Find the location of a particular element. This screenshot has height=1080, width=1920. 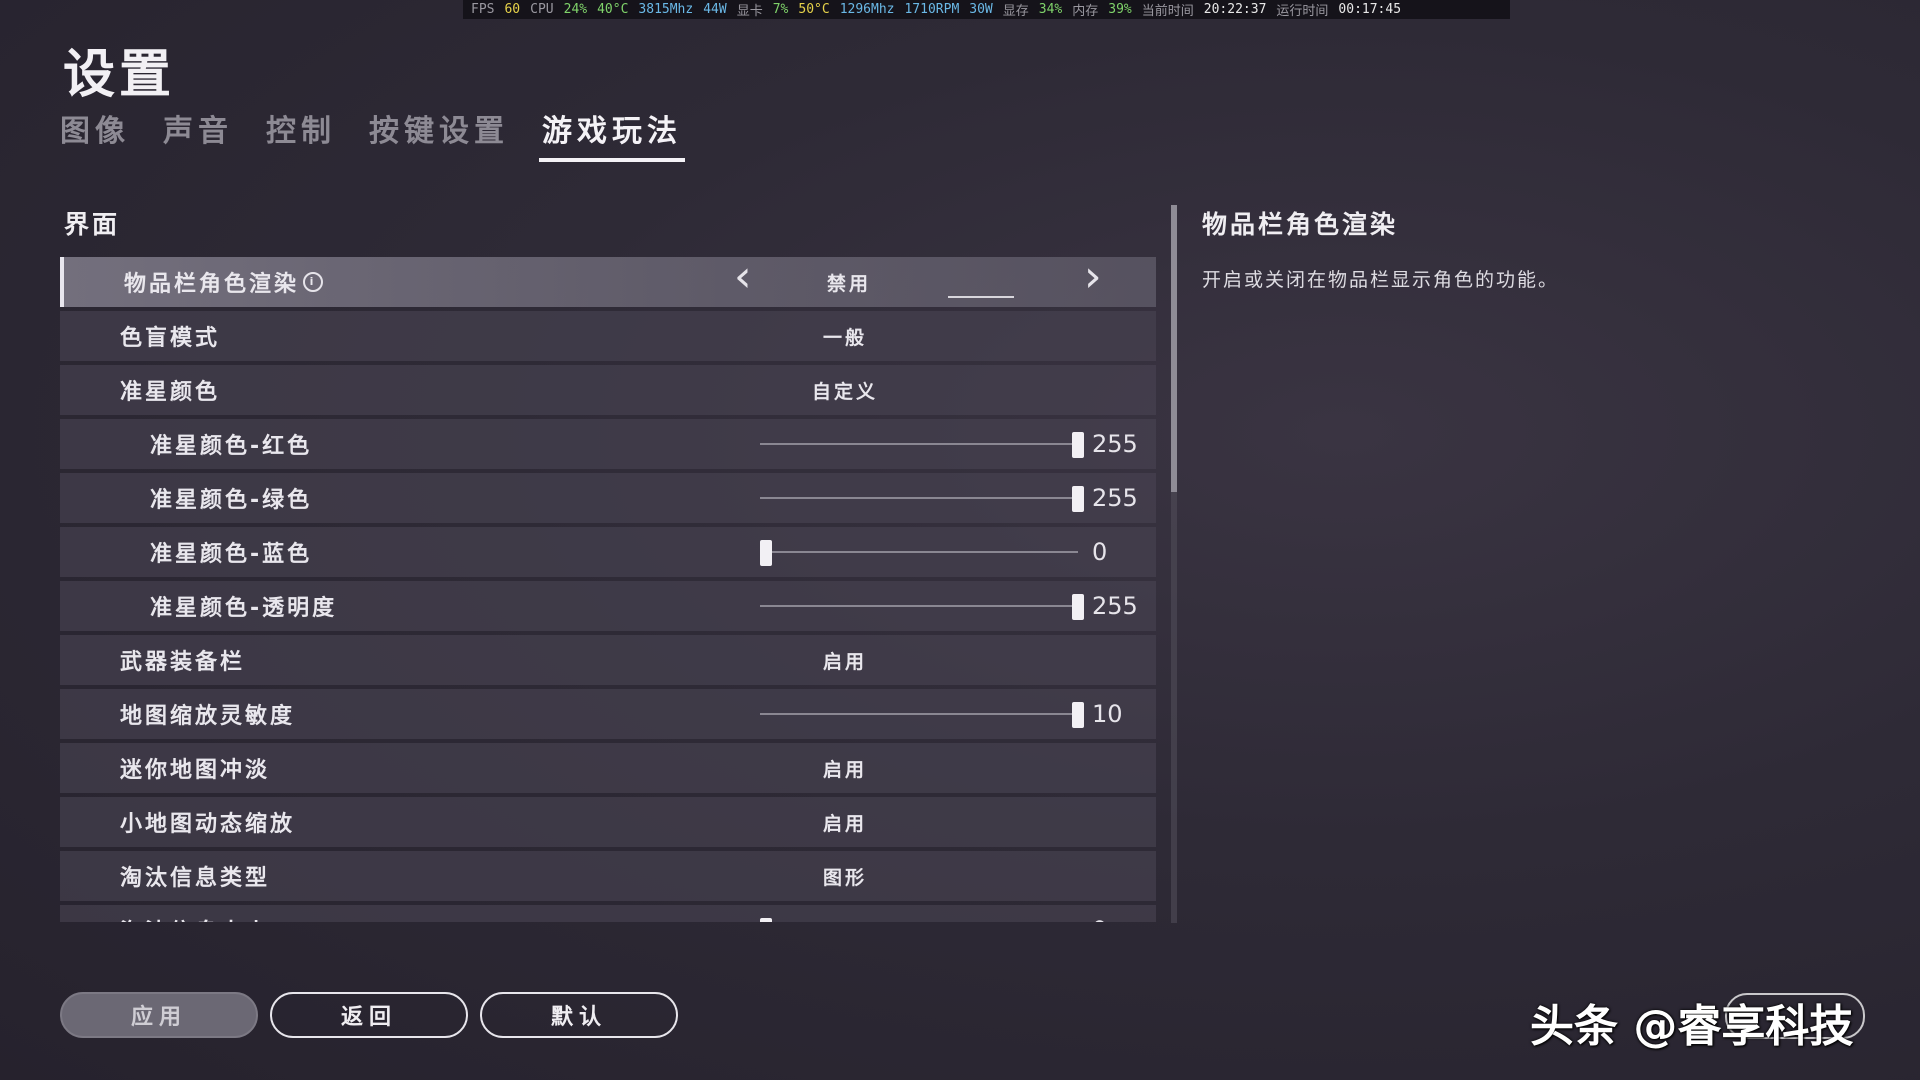

uptime-label: 运行时间 is located at coordinates (1302, 11).